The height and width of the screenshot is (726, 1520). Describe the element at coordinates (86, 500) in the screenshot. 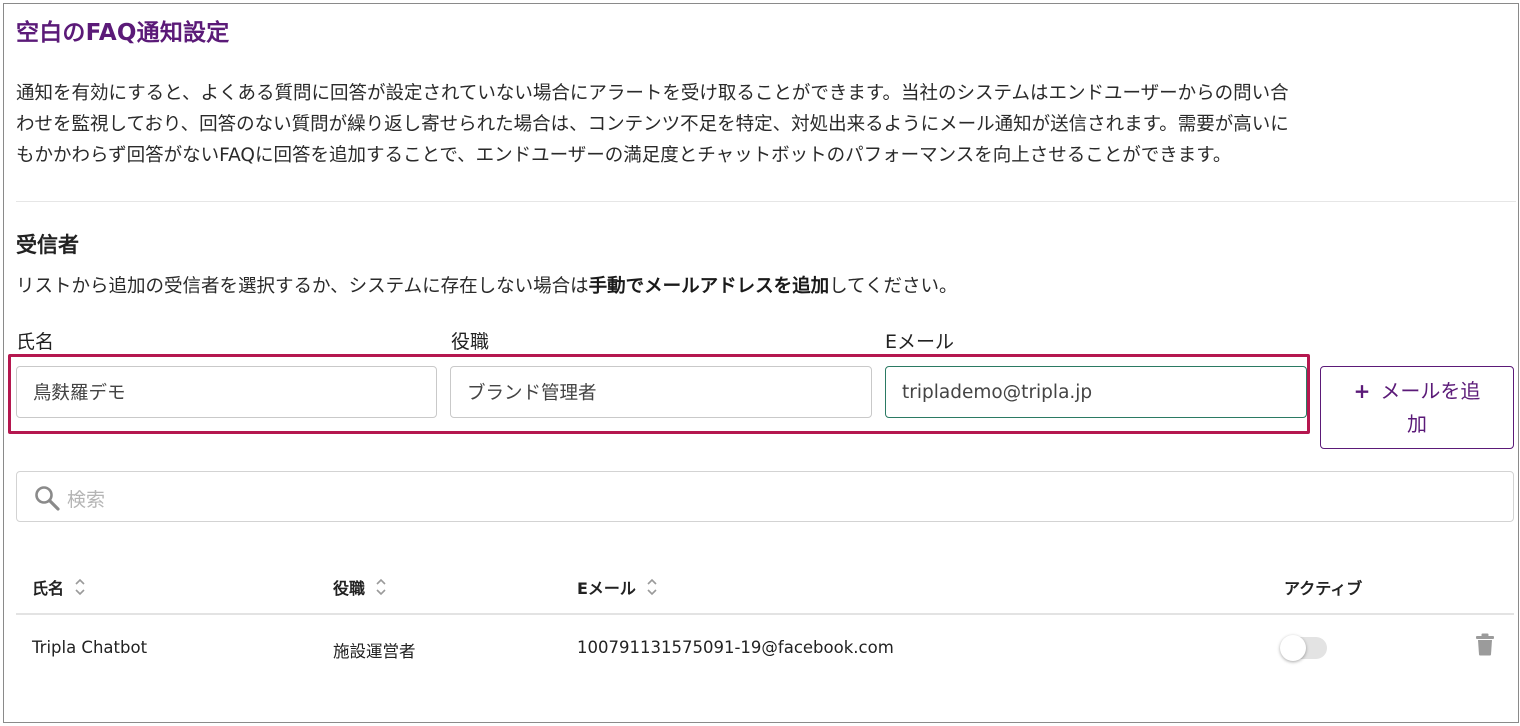

I see `search-placeholder: 検索` at that location.